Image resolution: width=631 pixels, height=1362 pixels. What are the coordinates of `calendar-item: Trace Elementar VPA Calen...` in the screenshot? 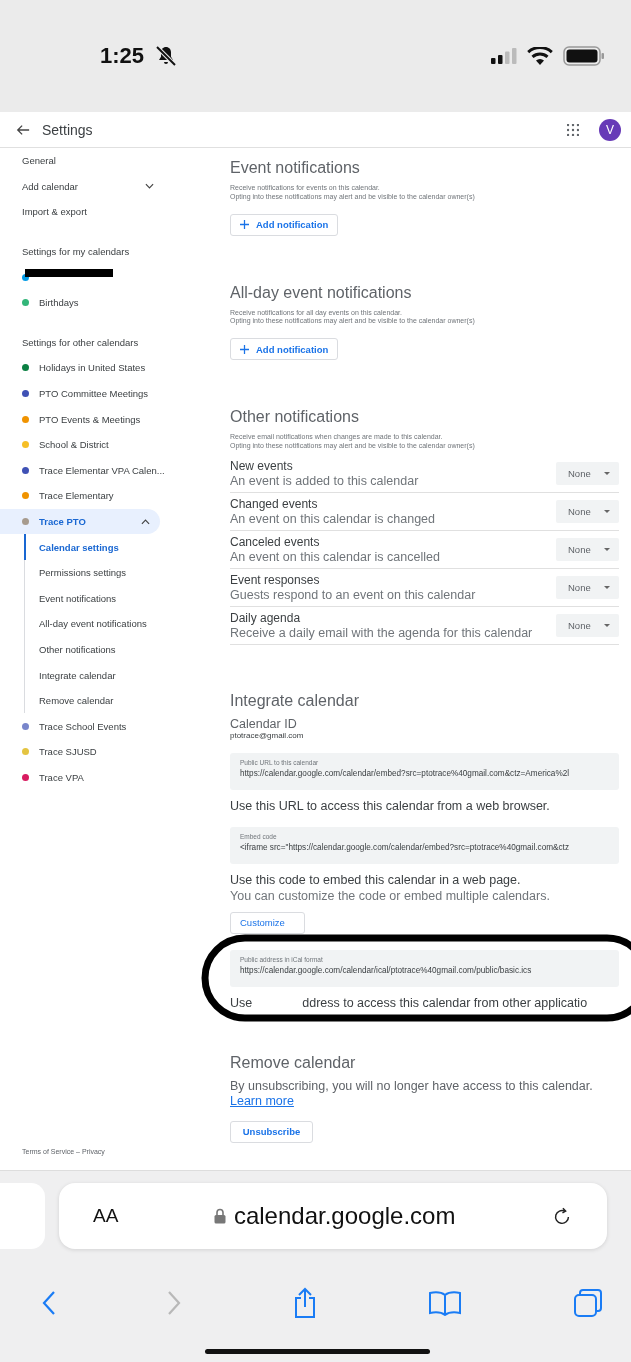 It's located at (100, 470).